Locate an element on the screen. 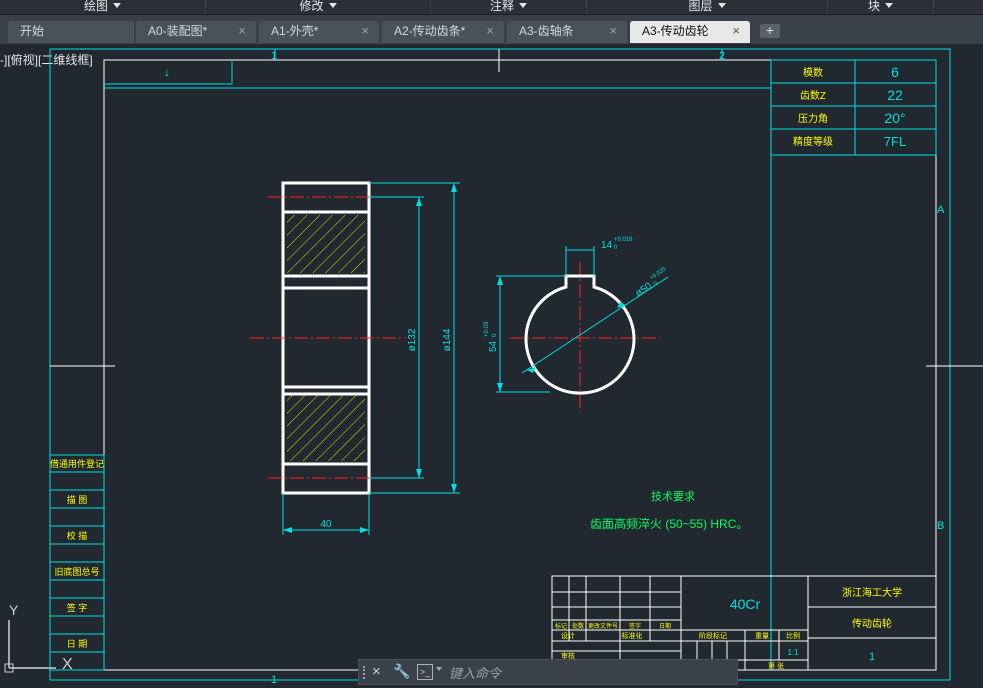  svg-text: 借通用件登记 is located at coordinates (77, 463).